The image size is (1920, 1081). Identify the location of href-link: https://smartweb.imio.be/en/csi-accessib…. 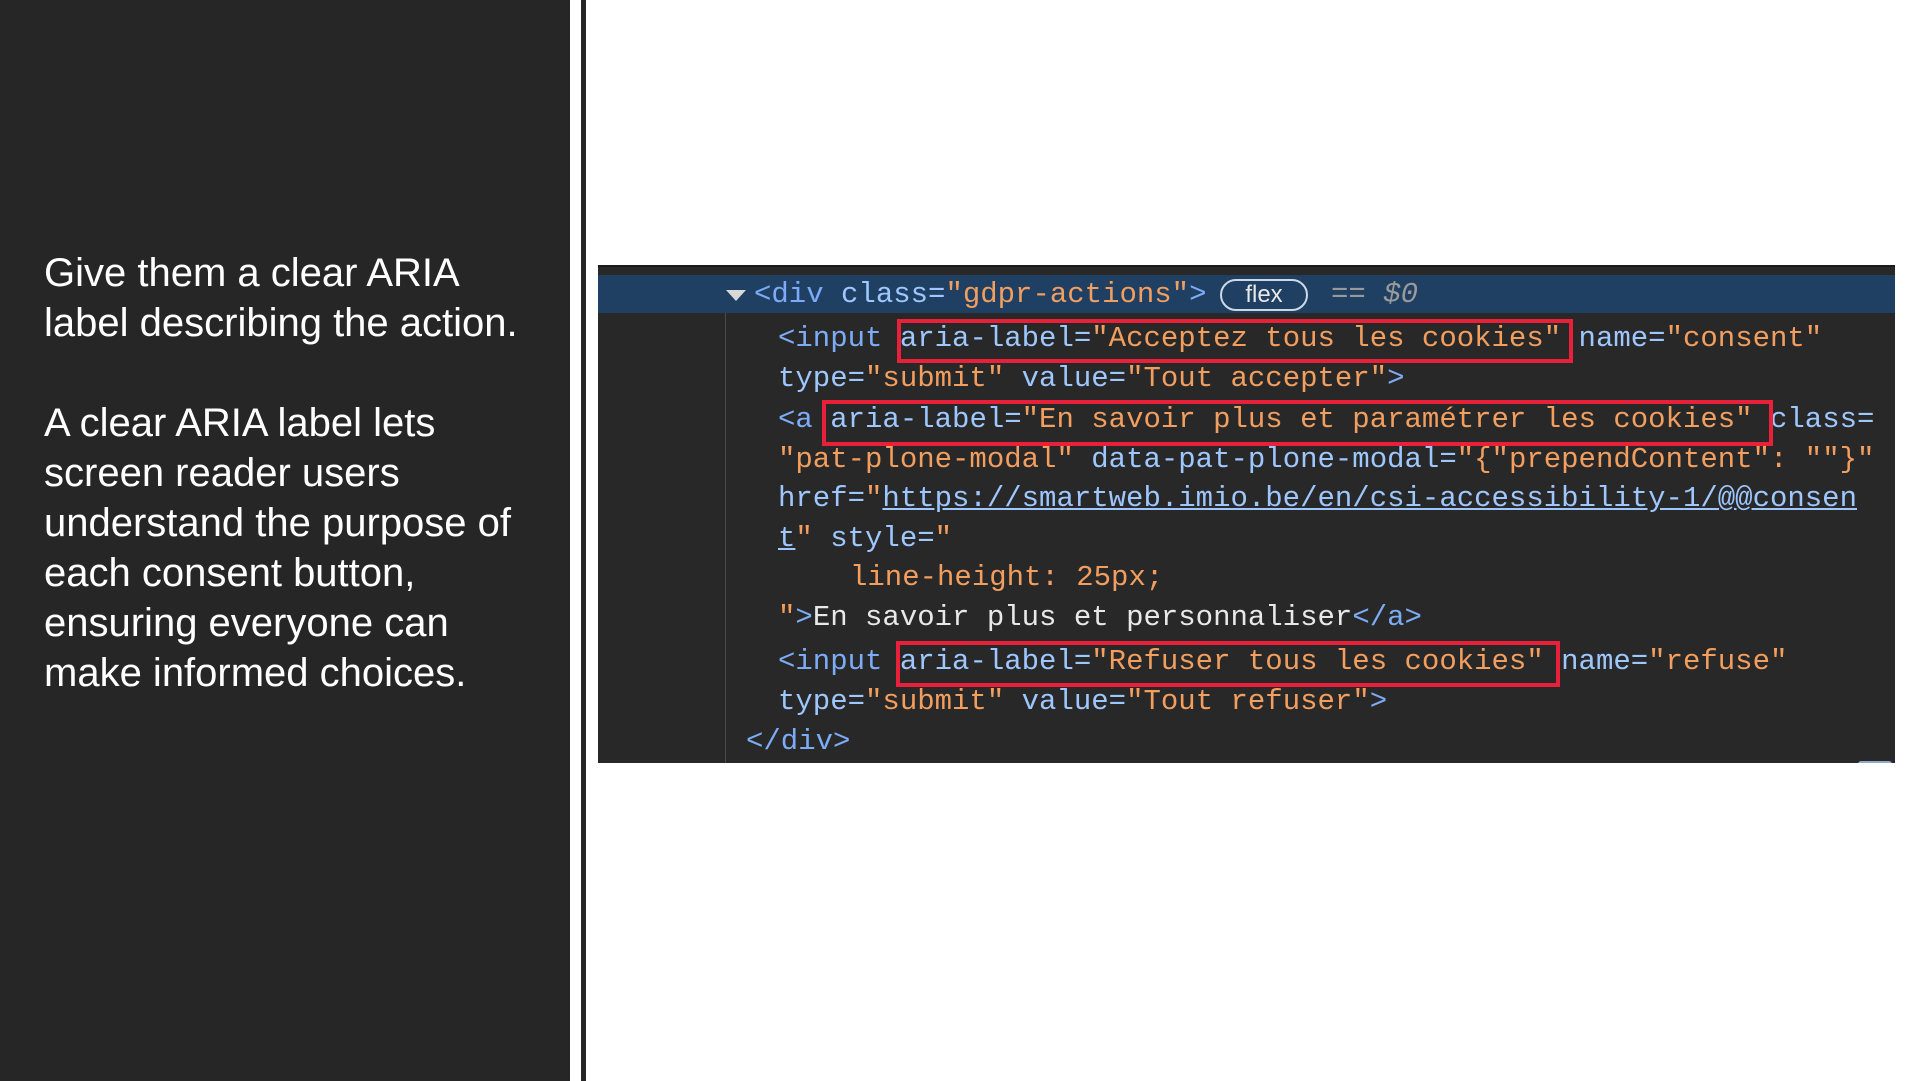
(1369, 498).